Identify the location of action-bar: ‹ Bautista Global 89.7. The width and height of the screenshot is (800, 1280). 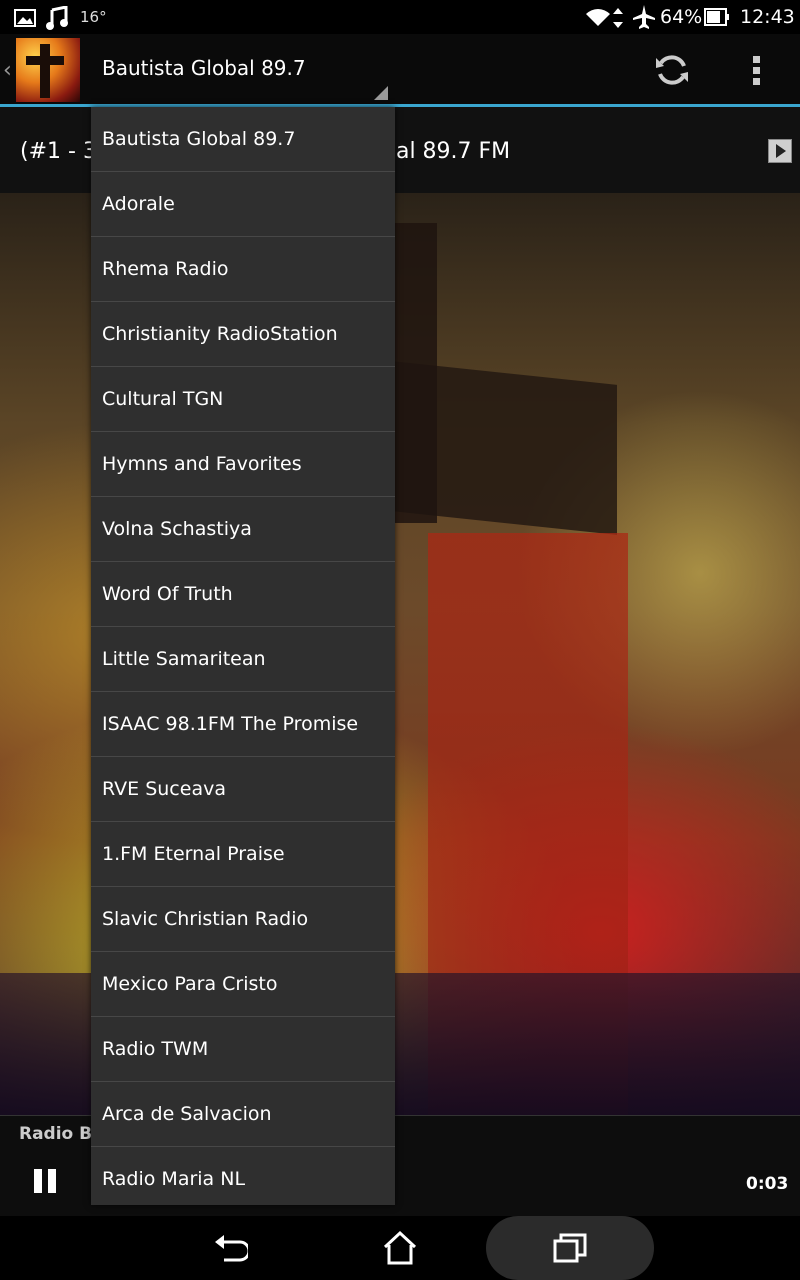
(400, 70).